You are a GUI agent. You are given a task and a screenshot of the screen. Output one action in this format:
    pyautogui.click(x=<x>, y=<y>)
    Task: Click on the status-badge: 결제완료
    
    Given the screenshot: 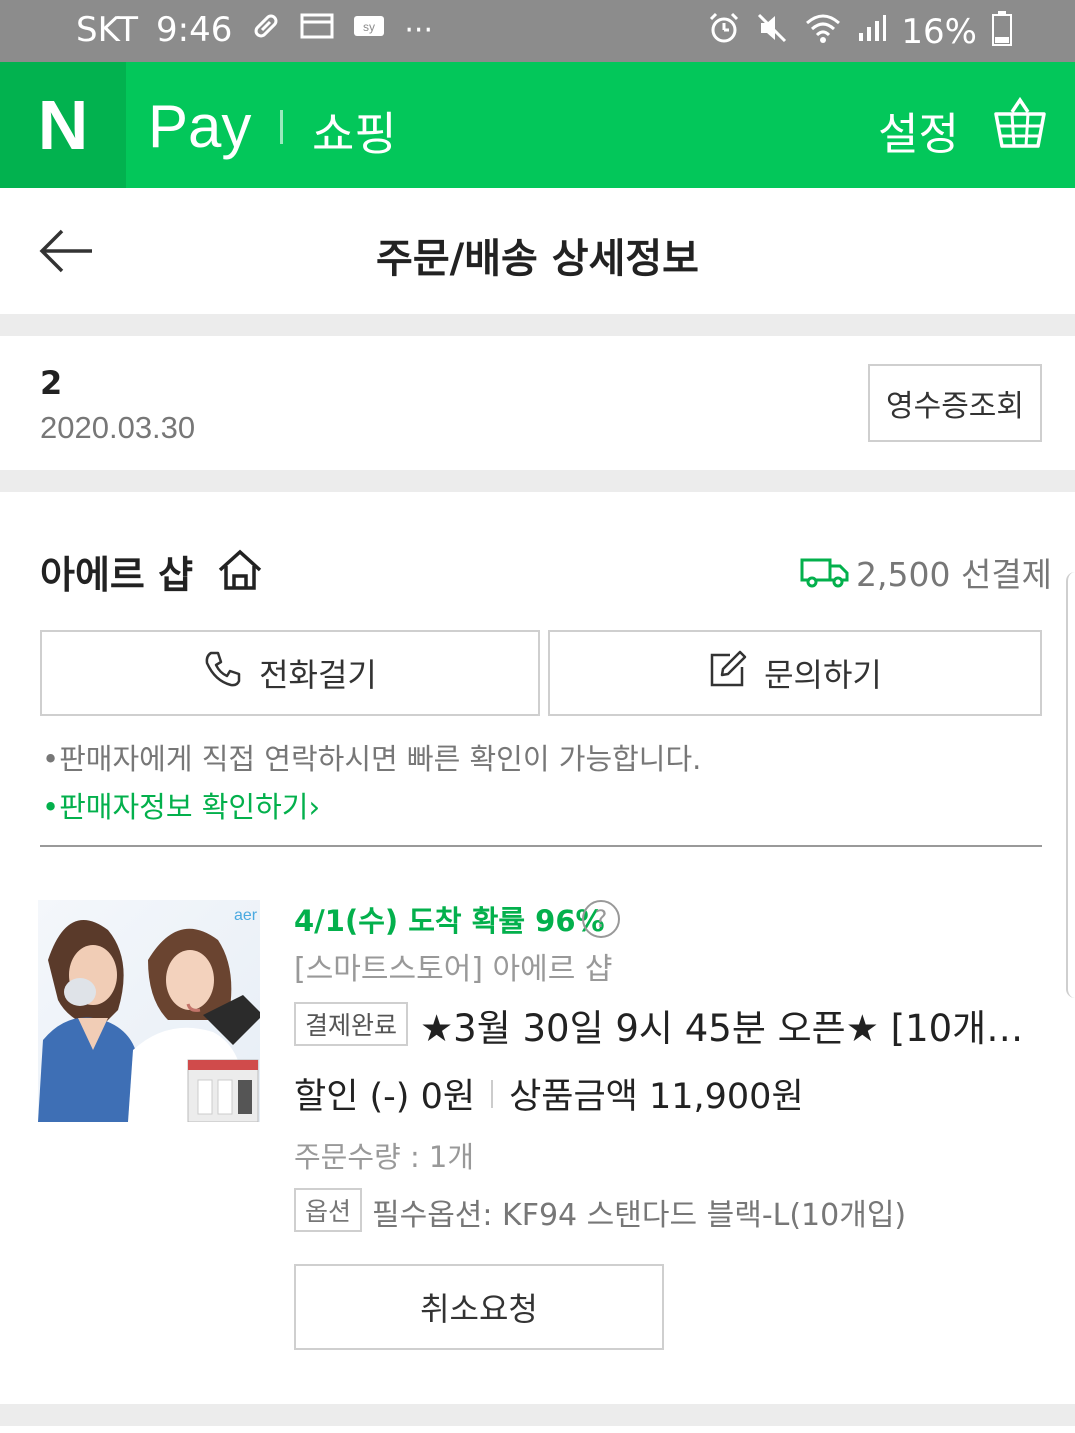 What is the action you would take?
    pyautogui.click(x=351, y=1024)
    